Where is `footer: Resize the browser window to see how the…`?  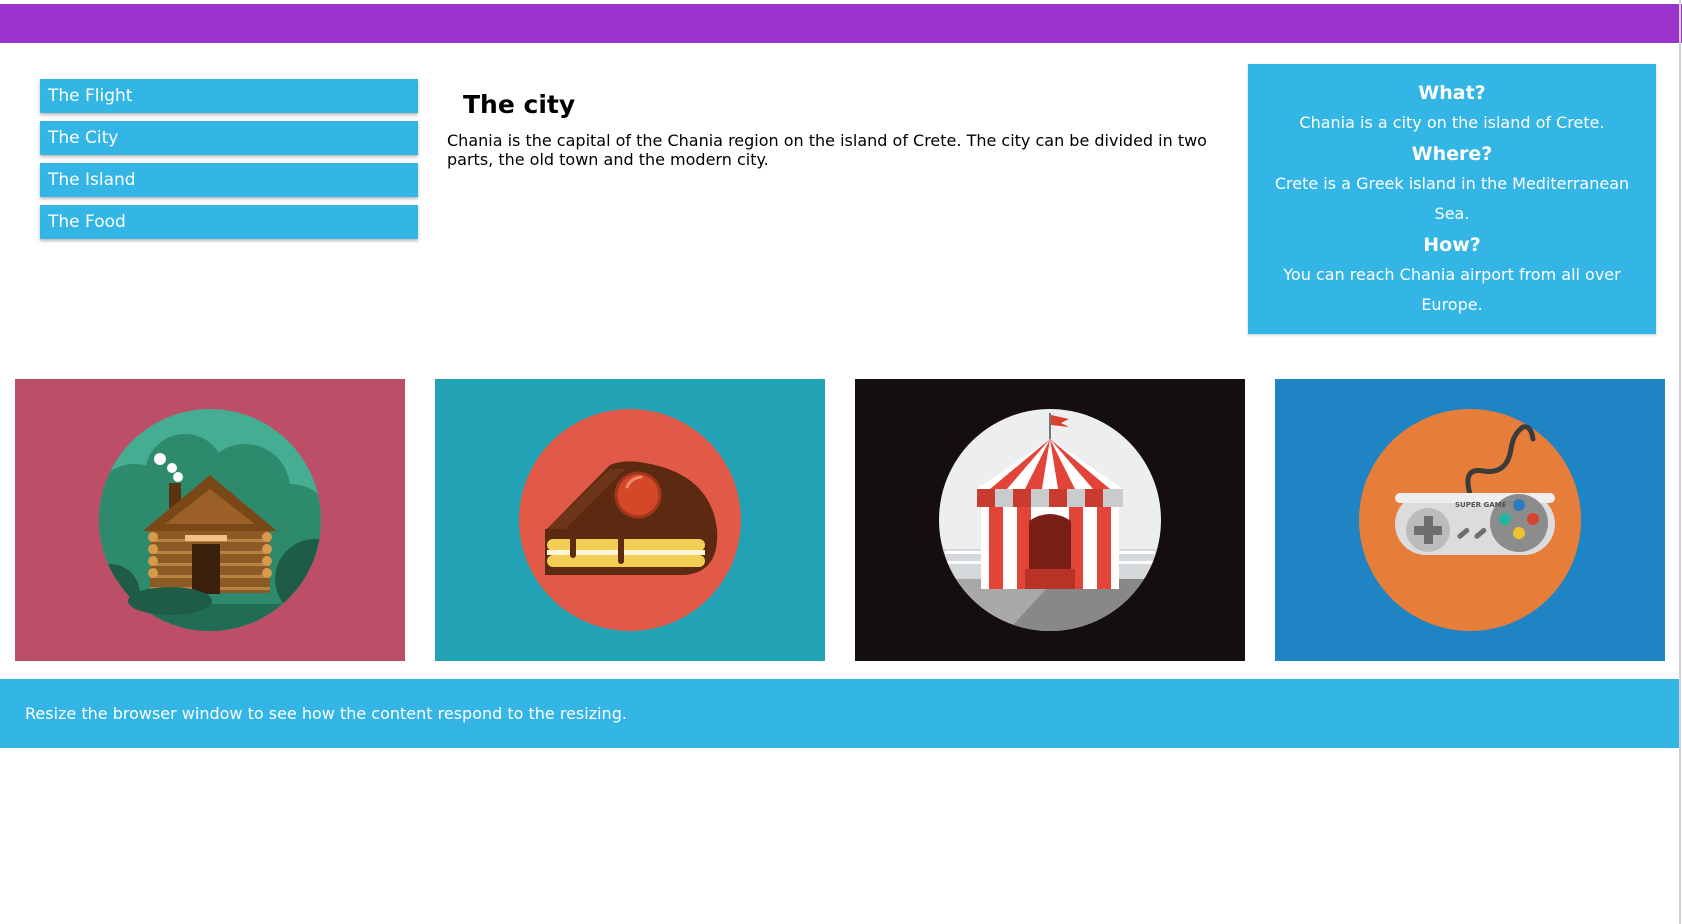 footer: Resize the browser window to see how the… is located at coordinates (839, 713).